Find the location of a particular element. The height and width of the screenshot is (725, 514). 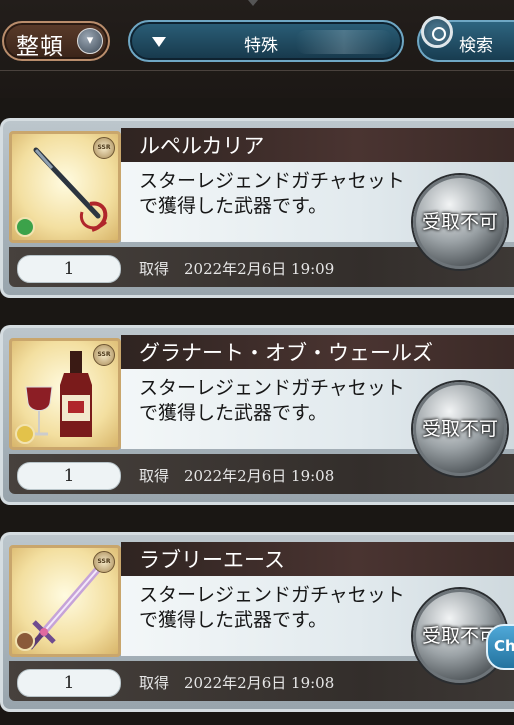

element-wind-icon is located at coordinates (25, 227).